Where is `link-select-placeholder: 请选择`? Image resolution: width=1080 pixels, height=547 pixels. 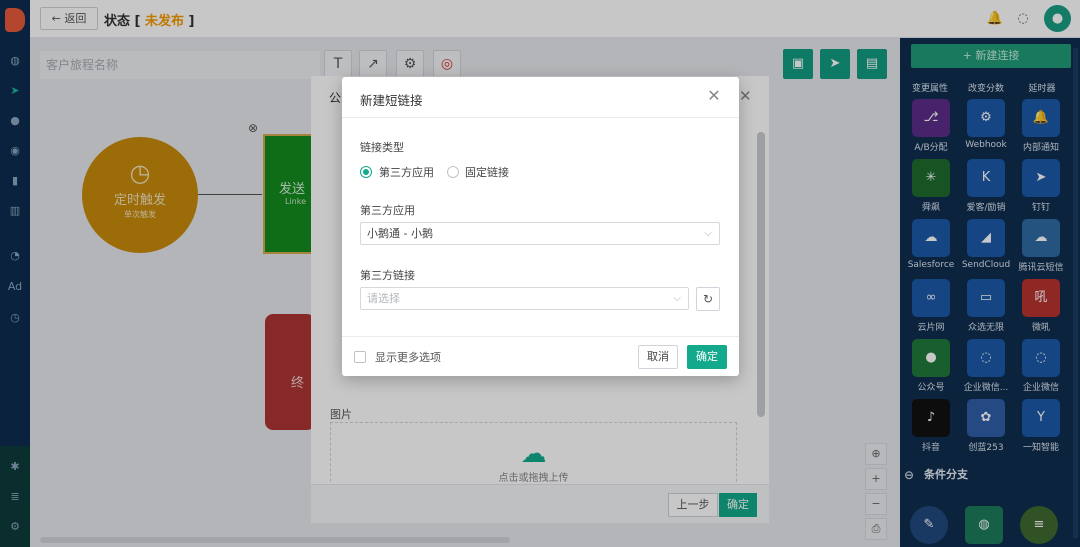
link-select-placeholder: 请选择 is located at coordinates (383, 298).